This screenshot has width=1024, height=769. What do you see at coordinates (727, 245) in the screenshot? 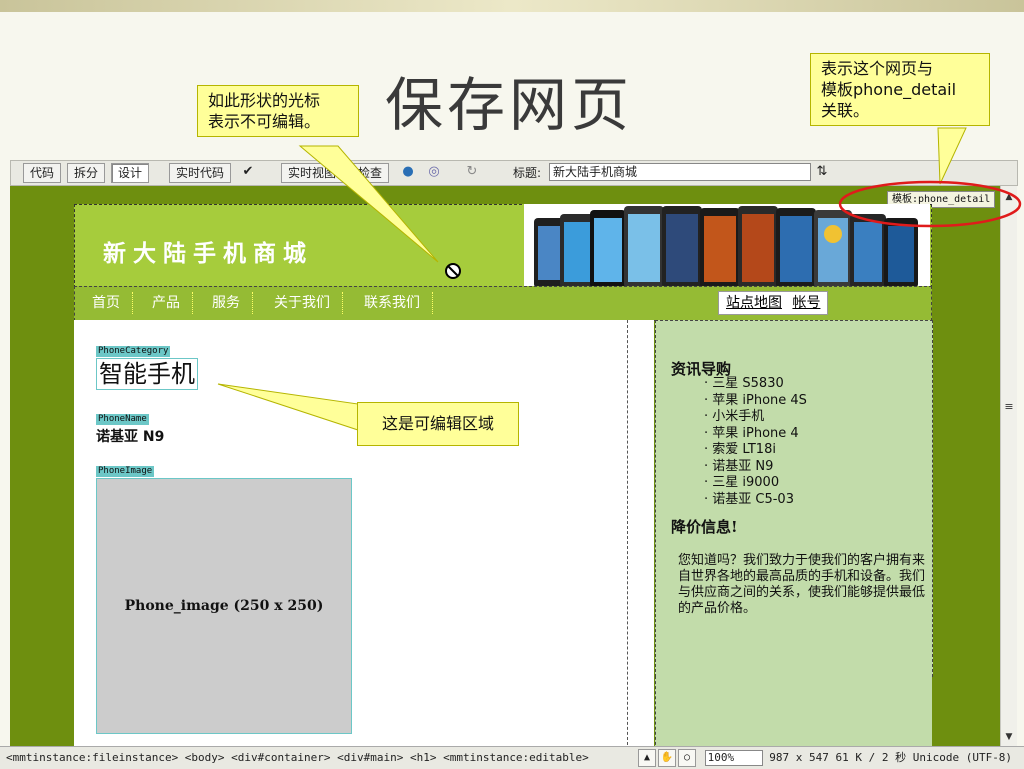
I see `phones-banner` at bounding box center [727, 245].